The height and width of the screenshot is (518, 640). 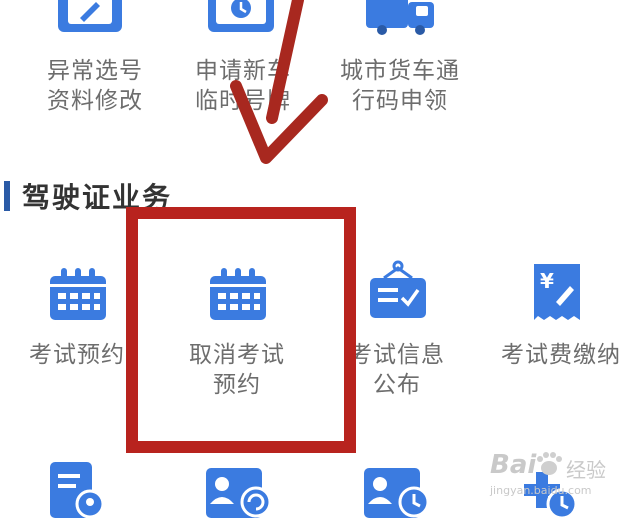 What do you see at coordinates (561, 330) in the screenshot?
I see `exam-fee-payment-tile: ¥ 考试费缴纳` at bounding box center [561, 330].